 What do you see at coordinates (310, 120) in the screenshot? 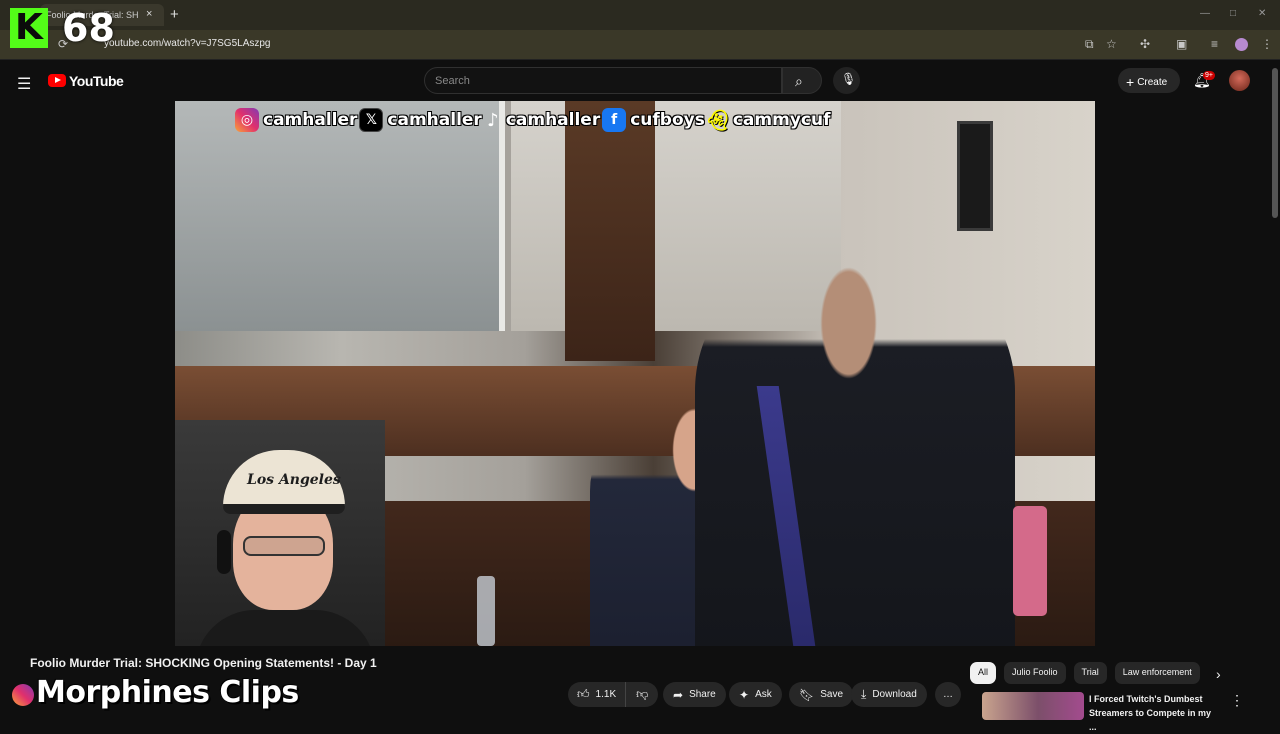
I see `instagram-handle: camhaller` at bounding box center [310, 120].